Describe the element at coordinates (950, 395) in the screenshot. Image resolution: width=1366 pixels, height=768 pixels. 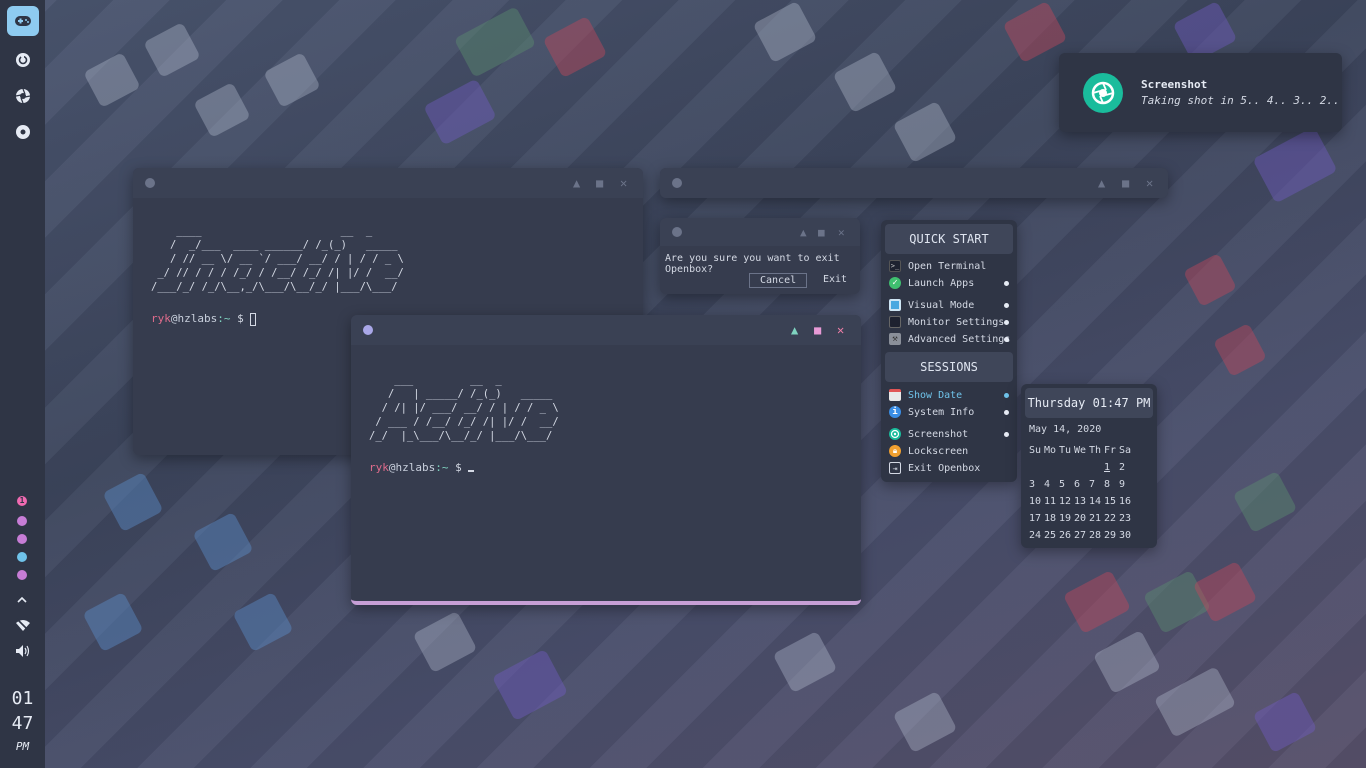
I see `menu-item-show-date: Show Date` at that location.